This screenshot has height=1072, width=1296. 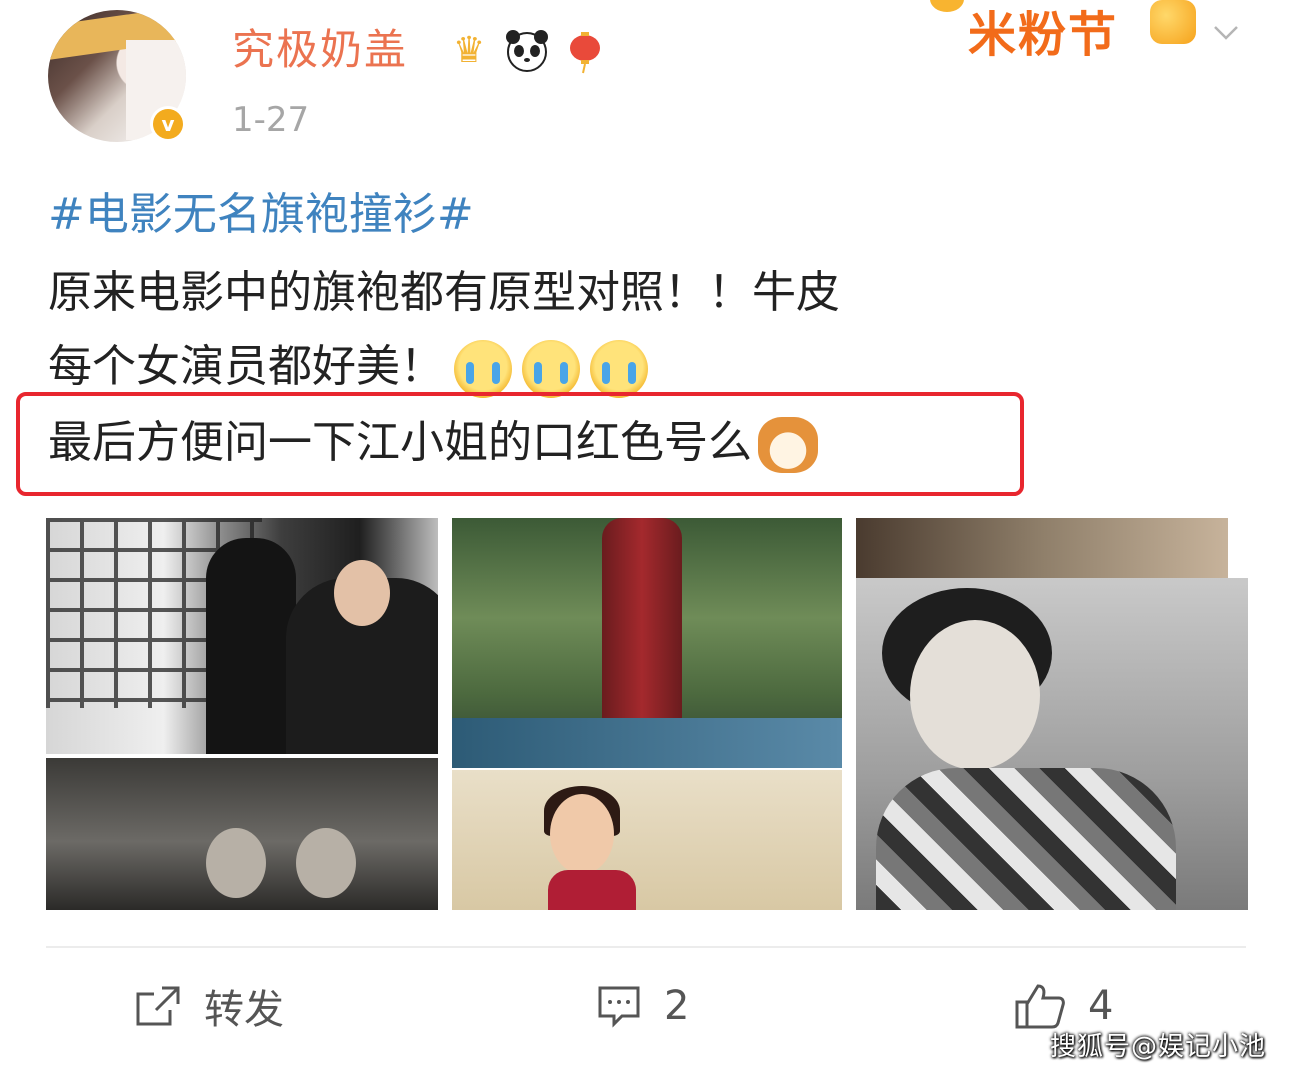 What do you see at coordinates (320, 50) in the screenshot?
I see `username: 究极奶盖` at bounding box center [320, 50].